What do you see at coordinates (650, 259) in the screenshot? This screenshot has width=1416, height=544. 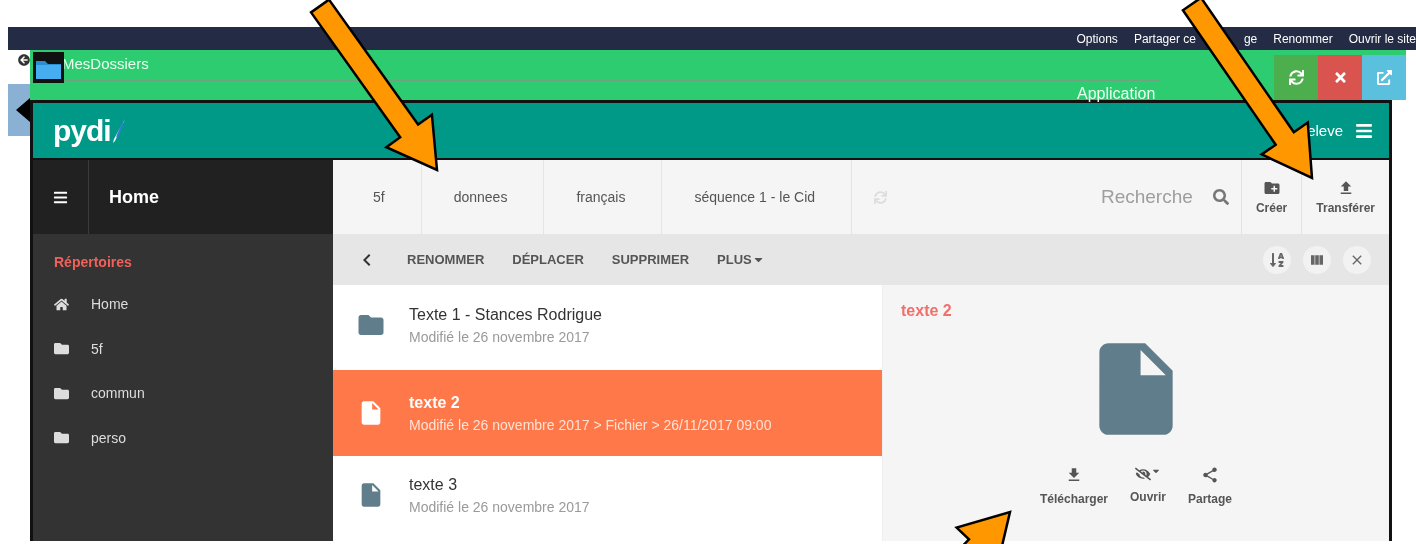 I see `action-button: SUPPRIMER` at bounding box center [650, 259].